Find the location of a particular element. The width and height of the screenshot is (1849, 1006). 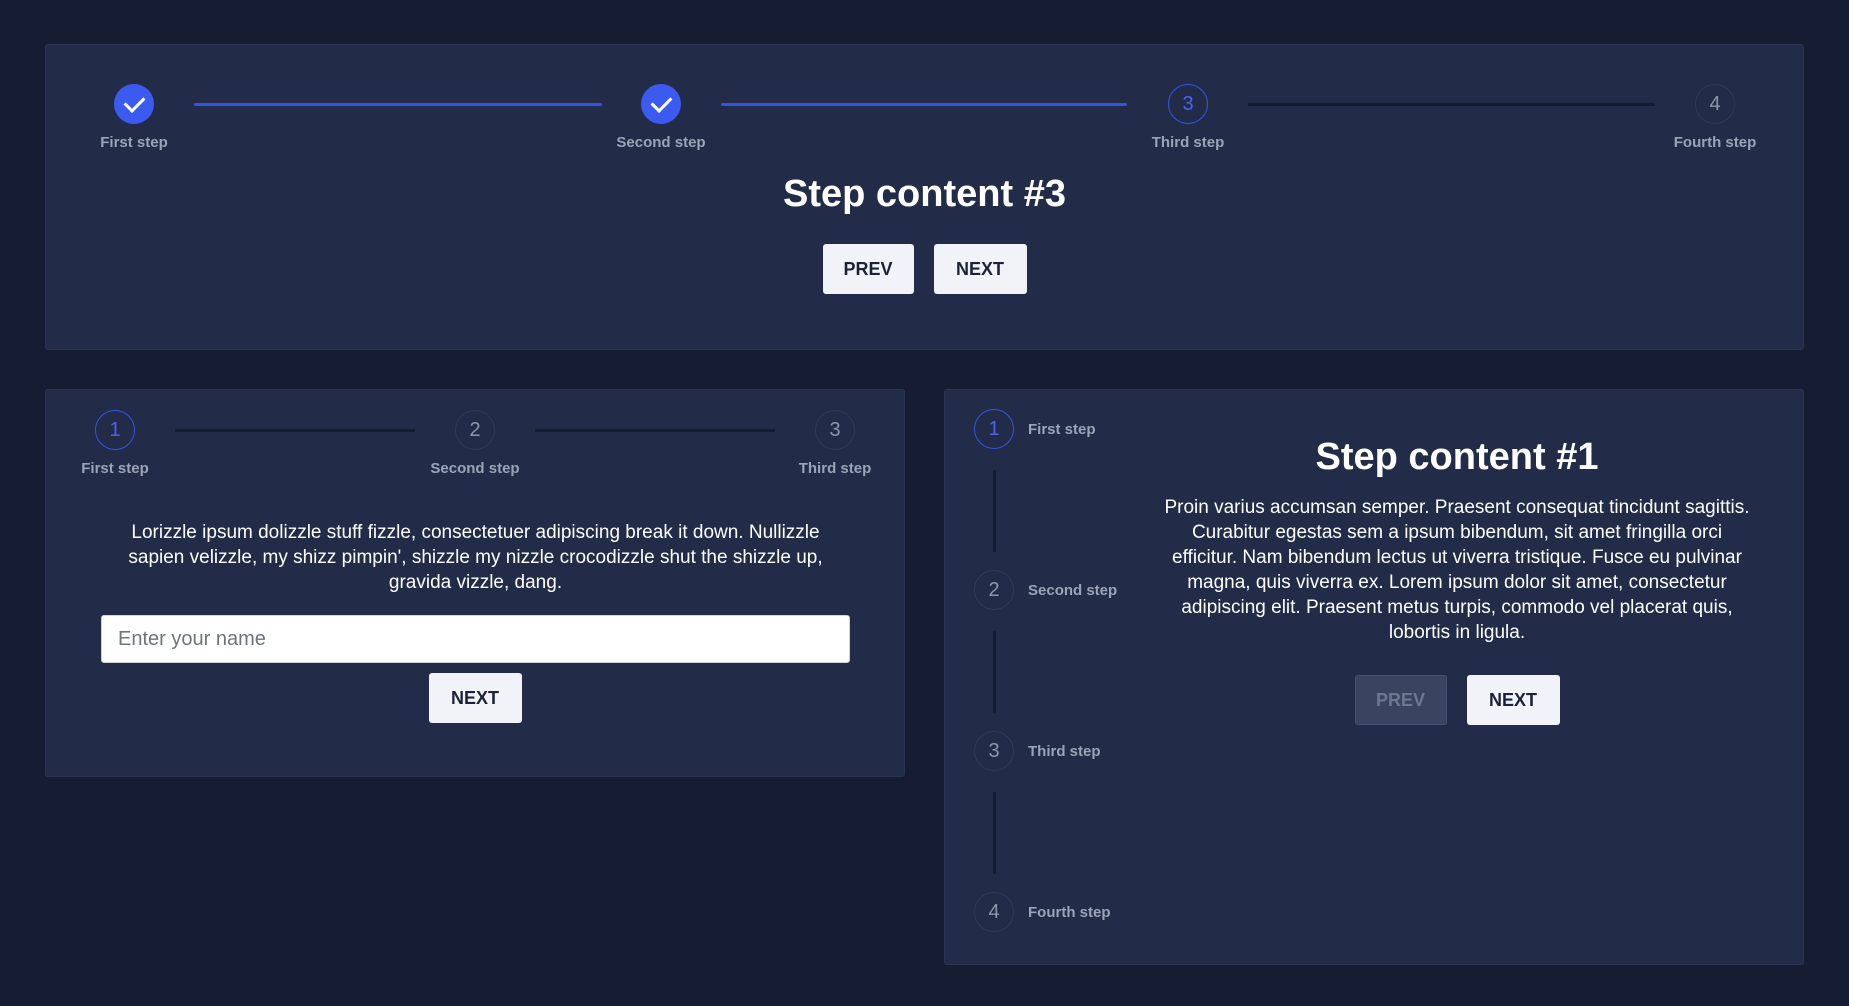

step-first: First step is located at coordinates (134, 117).